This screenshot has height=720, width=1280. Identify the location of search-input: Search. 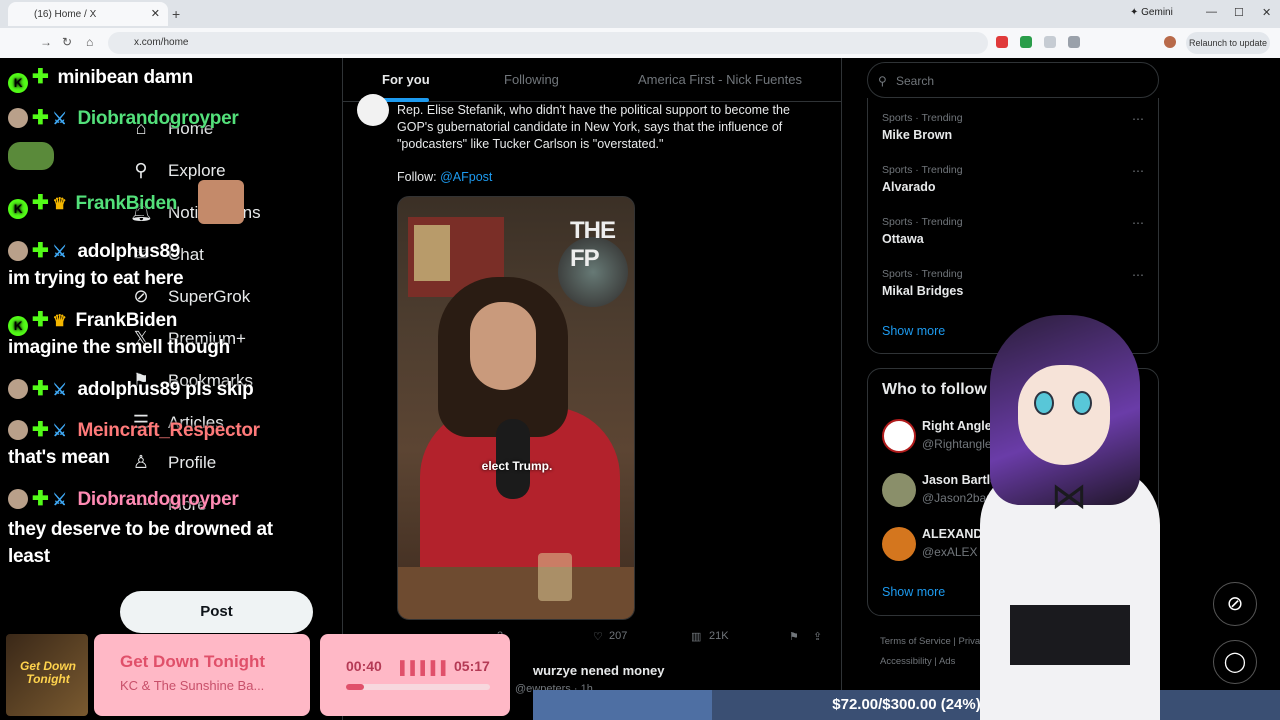
(1013, 80).